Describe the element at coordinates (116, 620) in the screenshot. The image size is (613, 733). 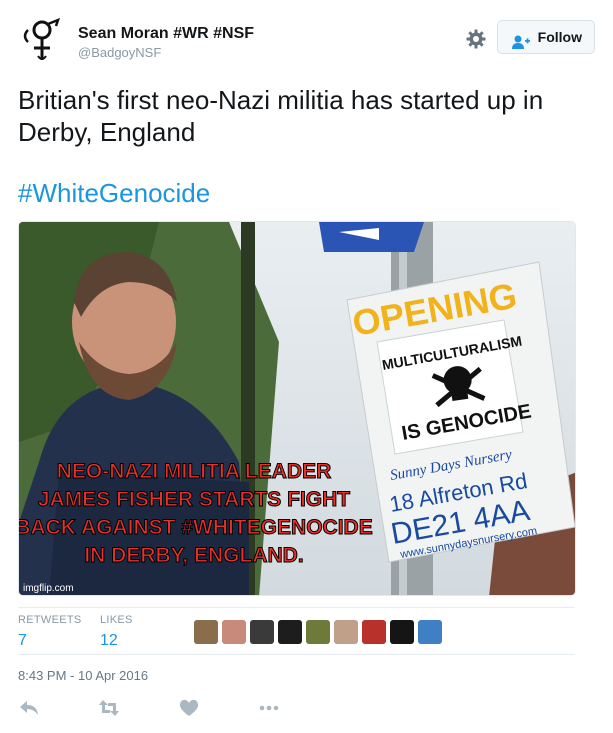
I see `likes-label: LIKES` at that location.